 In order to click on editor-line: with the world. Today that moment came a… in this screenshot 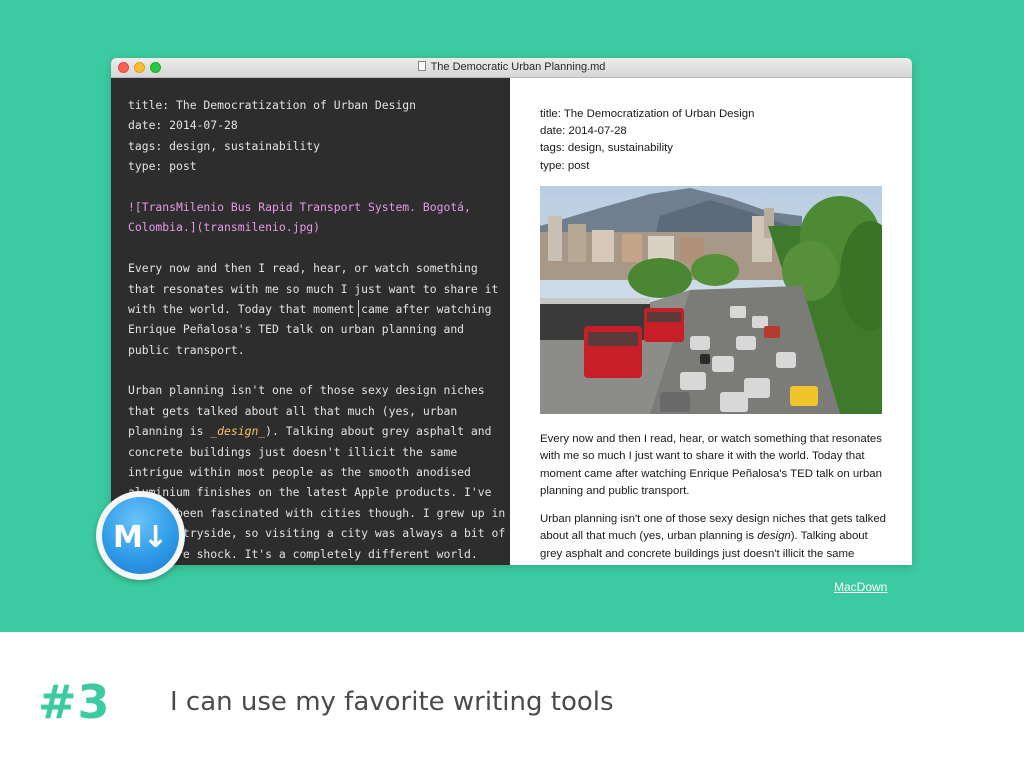, I will do `click(310, 308)`.